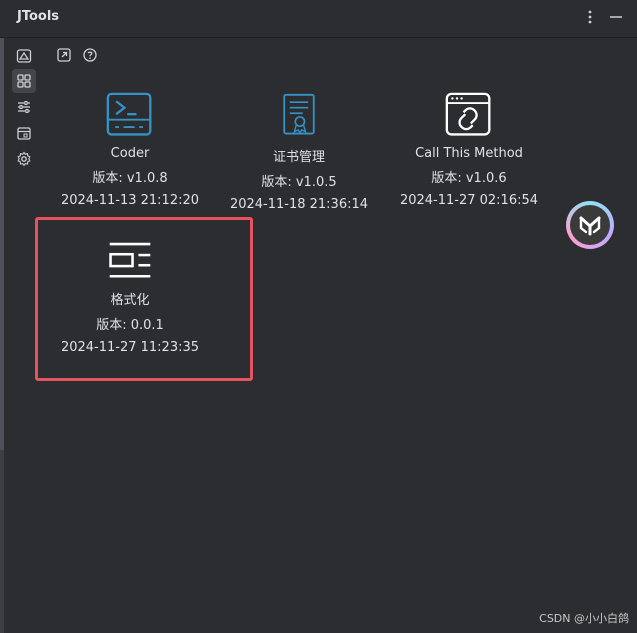 Image resolution: width=637 pixels, height=633 pixels. What do you see at coordinates (2, 244) in the screenshot?
I see `scrollbar-thumb` at bounding box center [2, 244].